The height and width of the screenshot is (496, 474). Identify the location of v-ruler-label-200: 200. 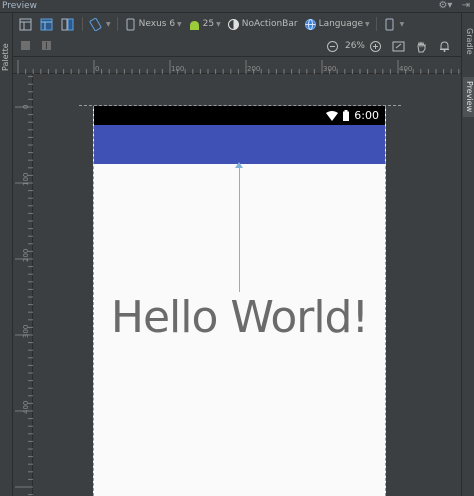
(26, 255).